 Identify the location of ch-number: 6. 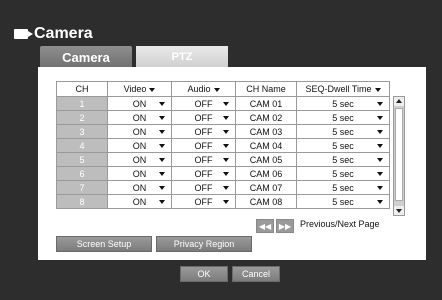
(82, 173).